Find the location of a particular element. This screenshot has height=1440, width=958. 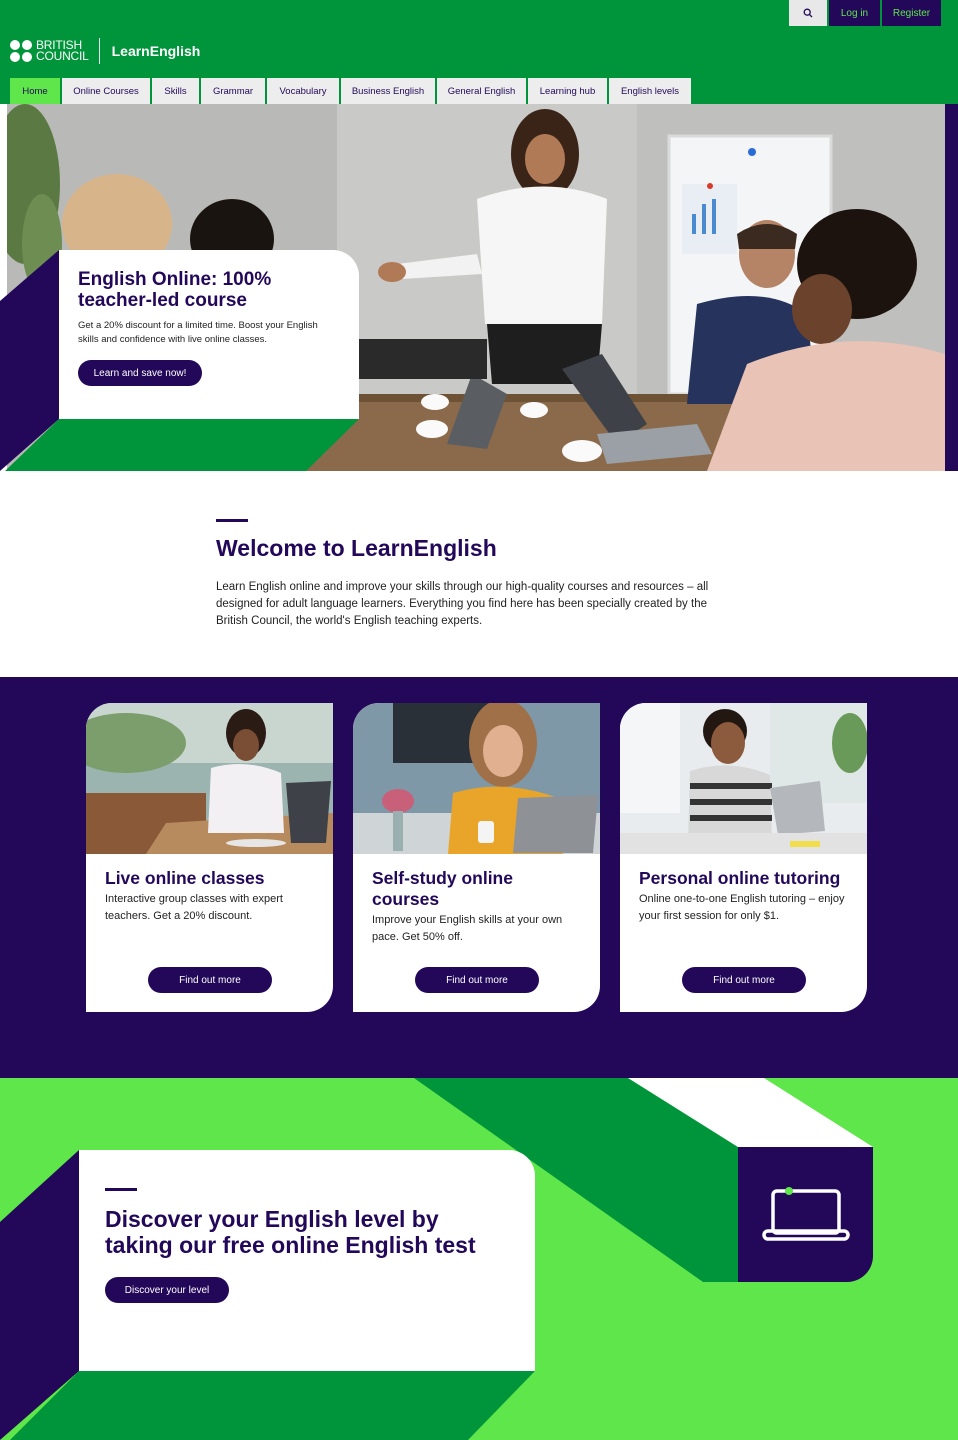

nav-item-skills: Skills is located at coordinates (175, 91).